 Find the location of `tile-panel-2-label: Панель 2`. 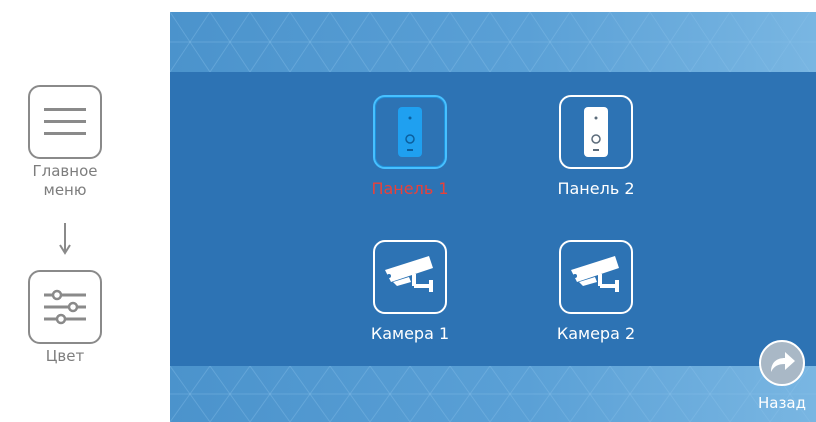

tile-panel-2-label: Панель 2 is located at coordinates (596, 188).